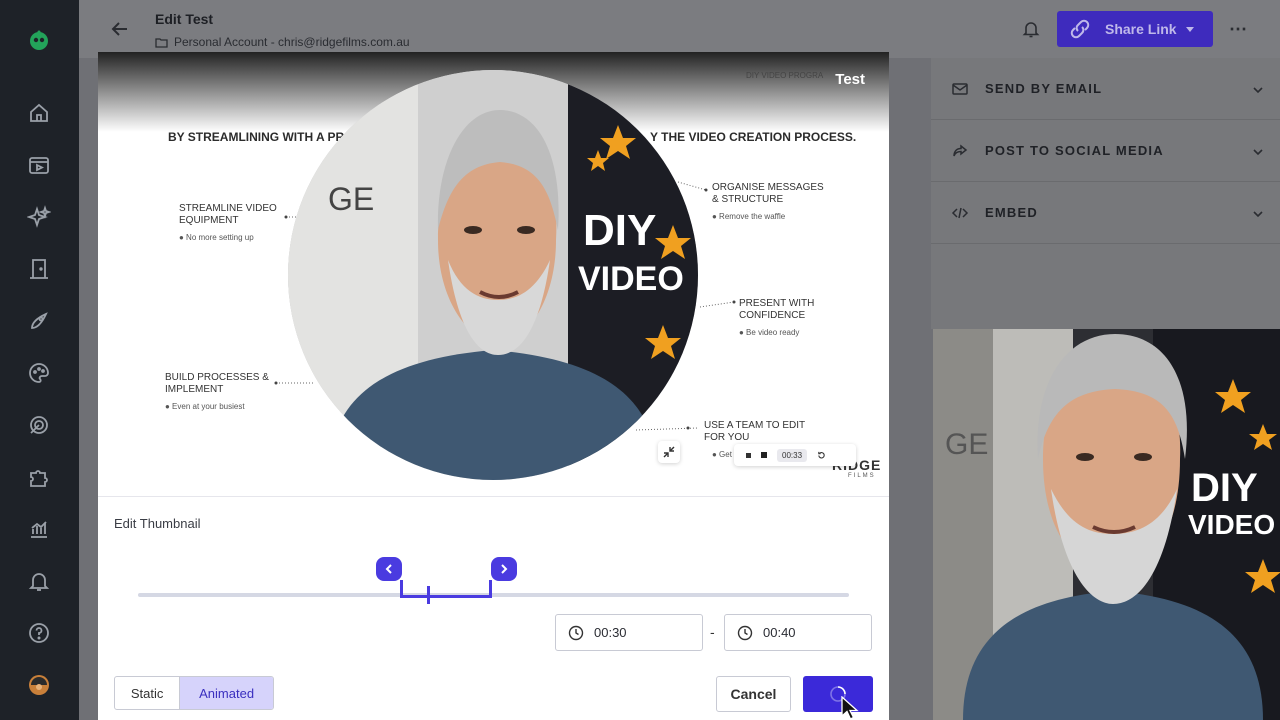  I want to click on recording-controls: 00:33, so click(795, 455).